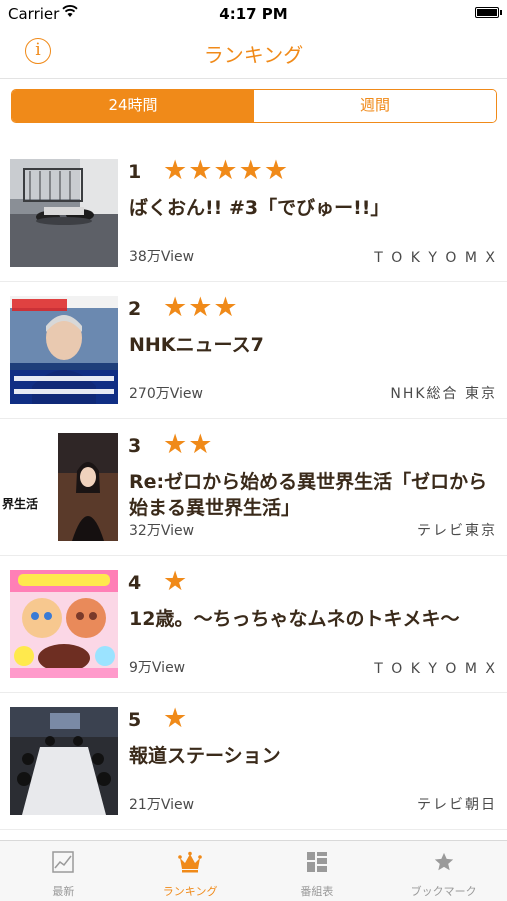 The image size is (507, 901). I want to click on tab-label: 最新, so click(63, 891).